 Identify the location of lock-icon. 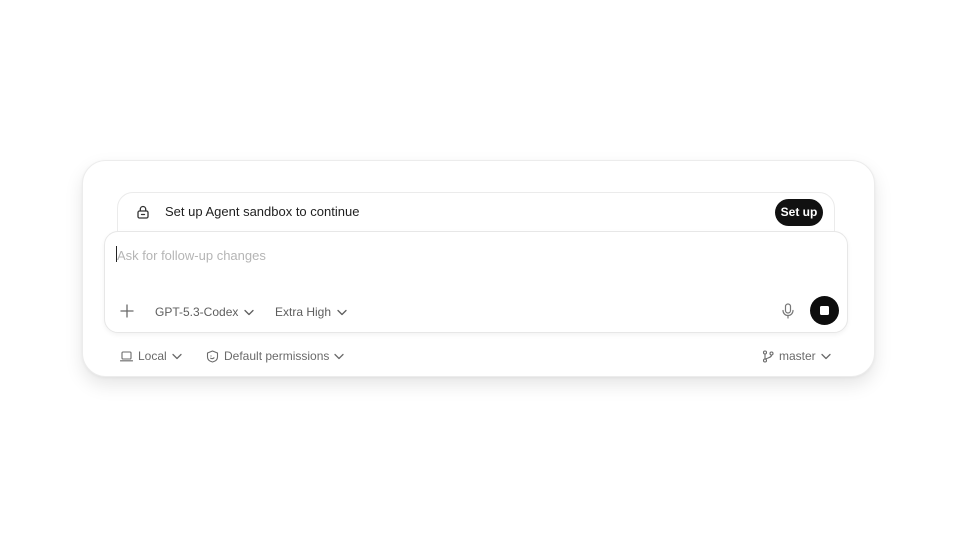
(143, 212).